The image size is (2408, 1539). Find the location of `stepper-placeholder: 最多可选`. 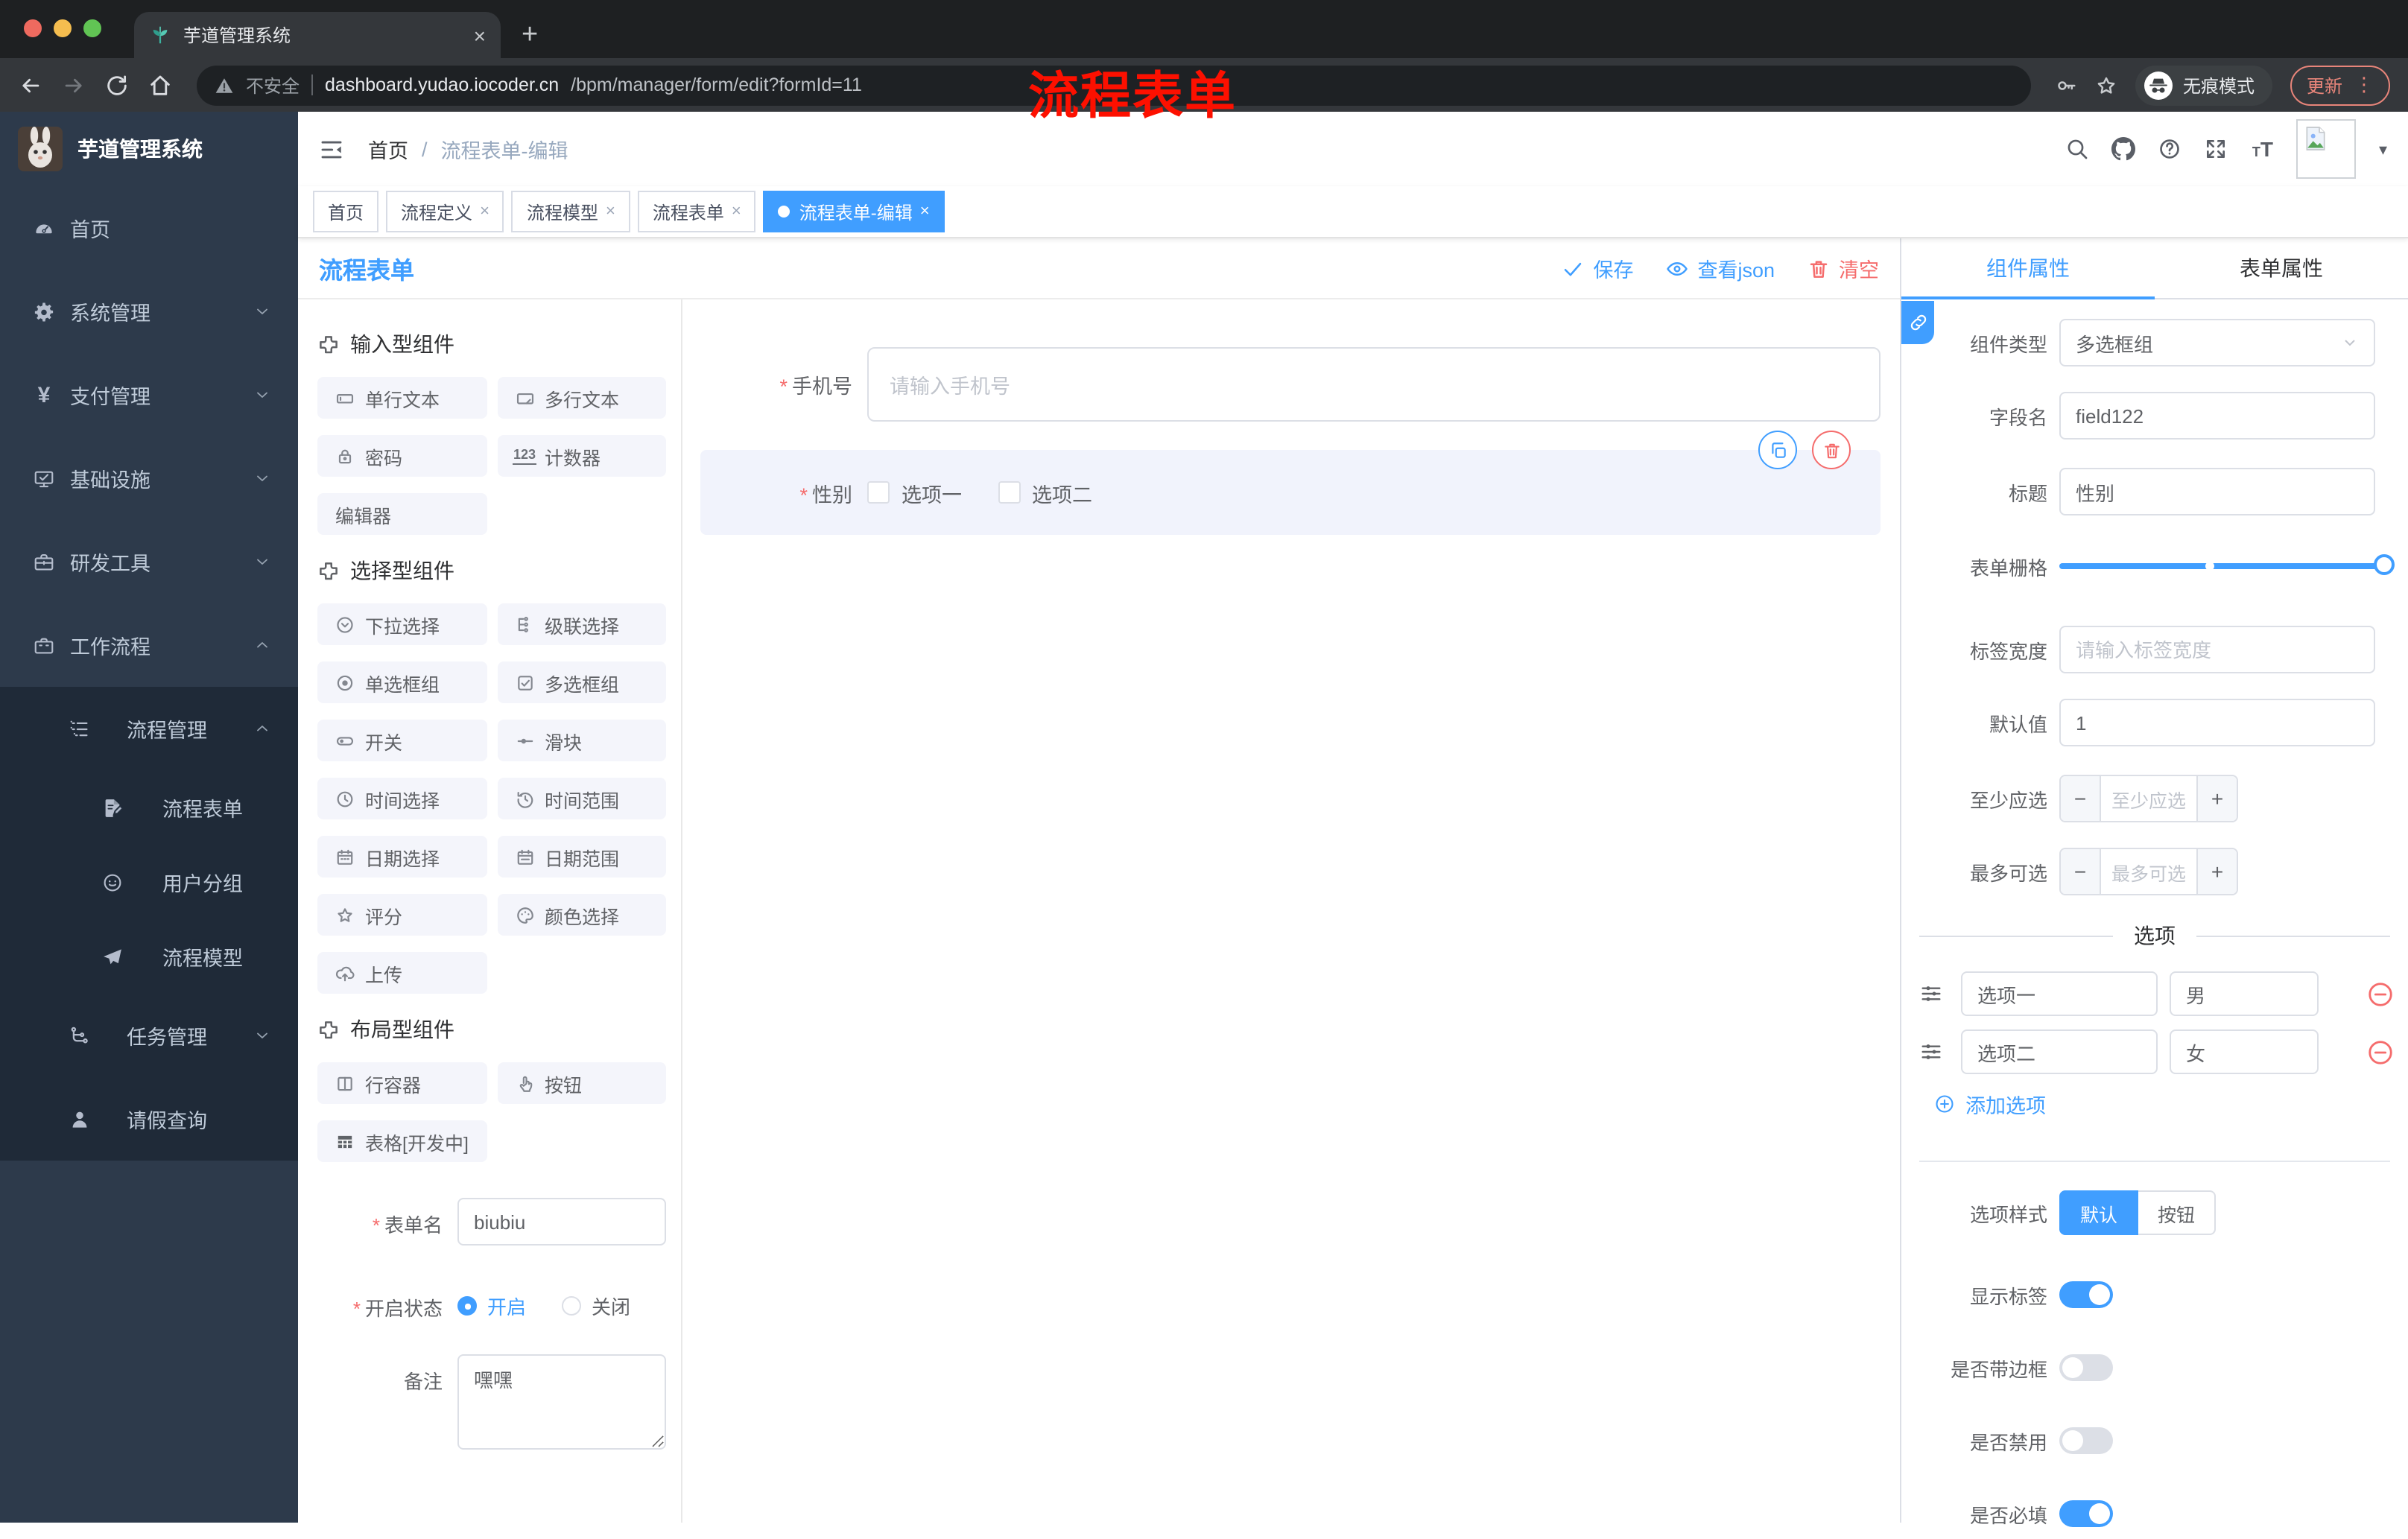

stepper-placeholder: 最多可选 is located at coordinates (2148, 872).